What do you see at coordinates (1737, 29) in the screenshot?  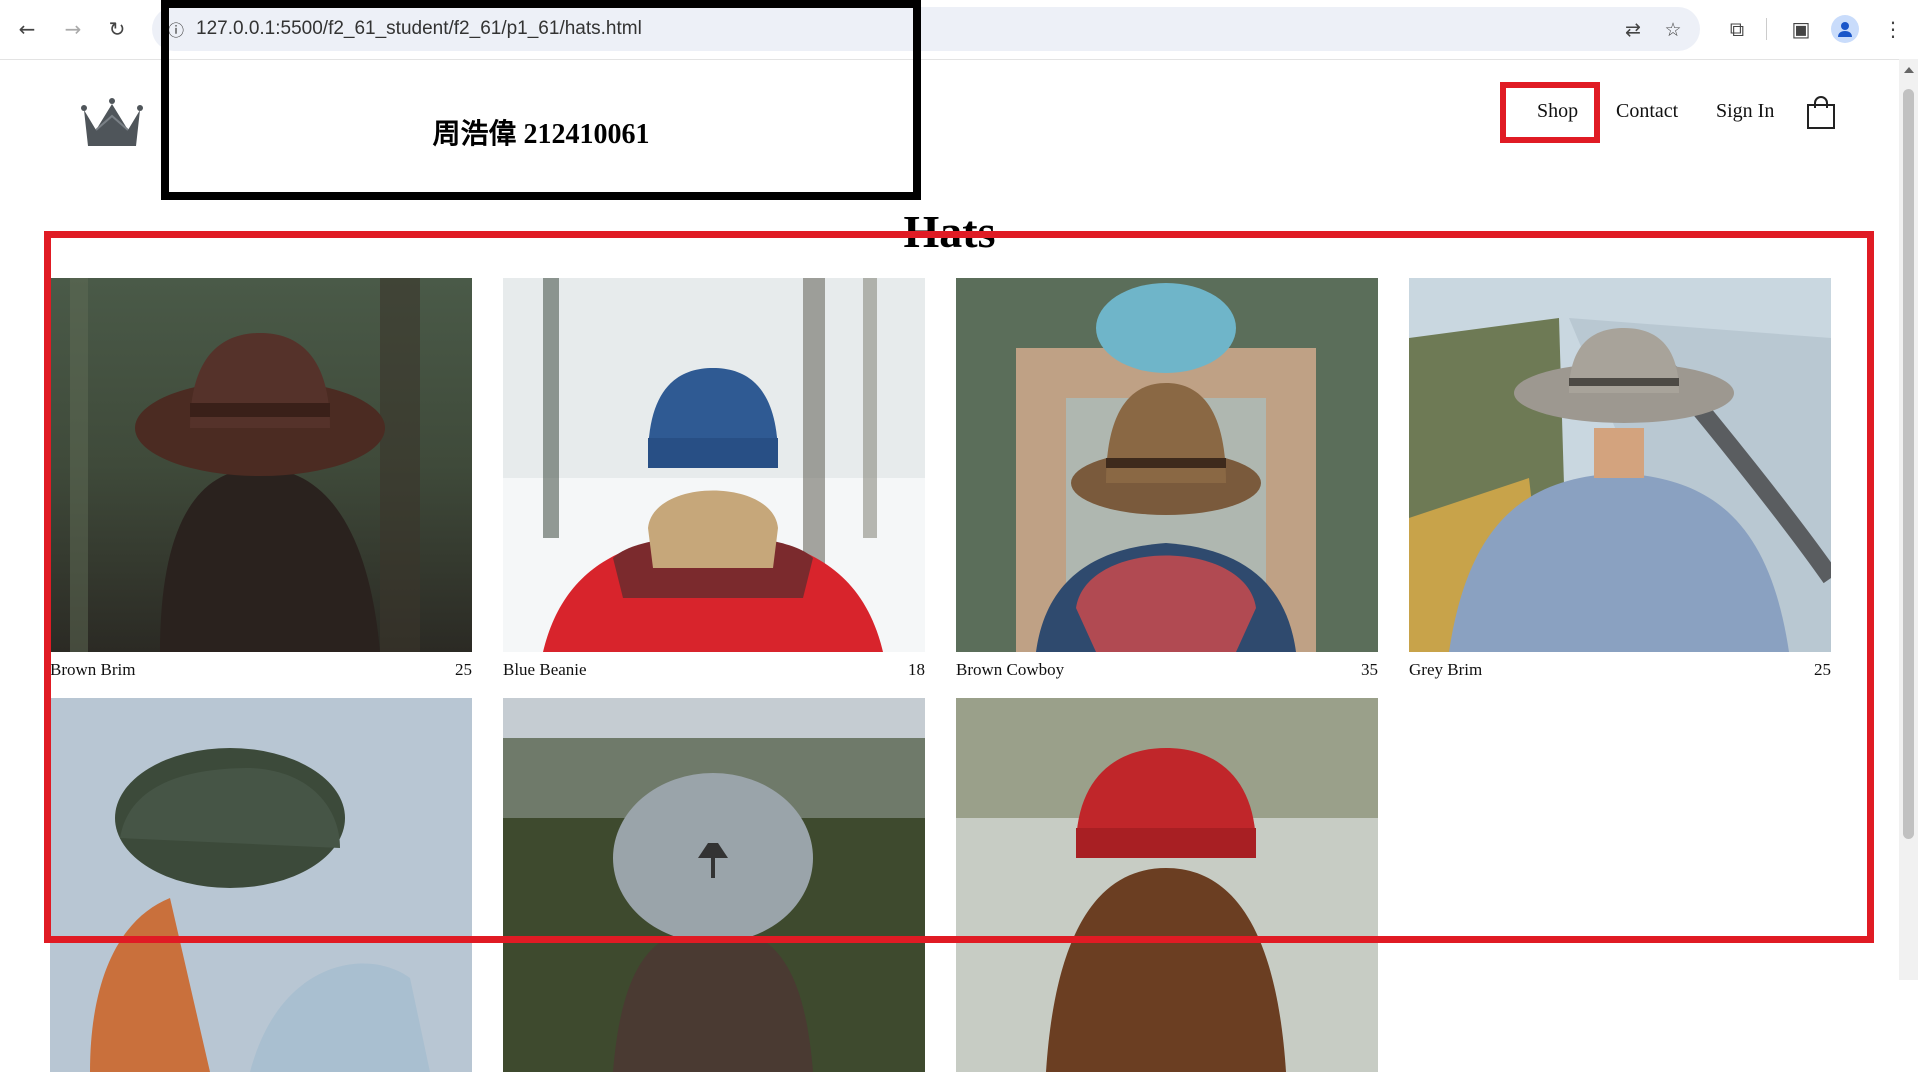 I see `extensions-icon: ⧉` at bounding box center [1737, 29].